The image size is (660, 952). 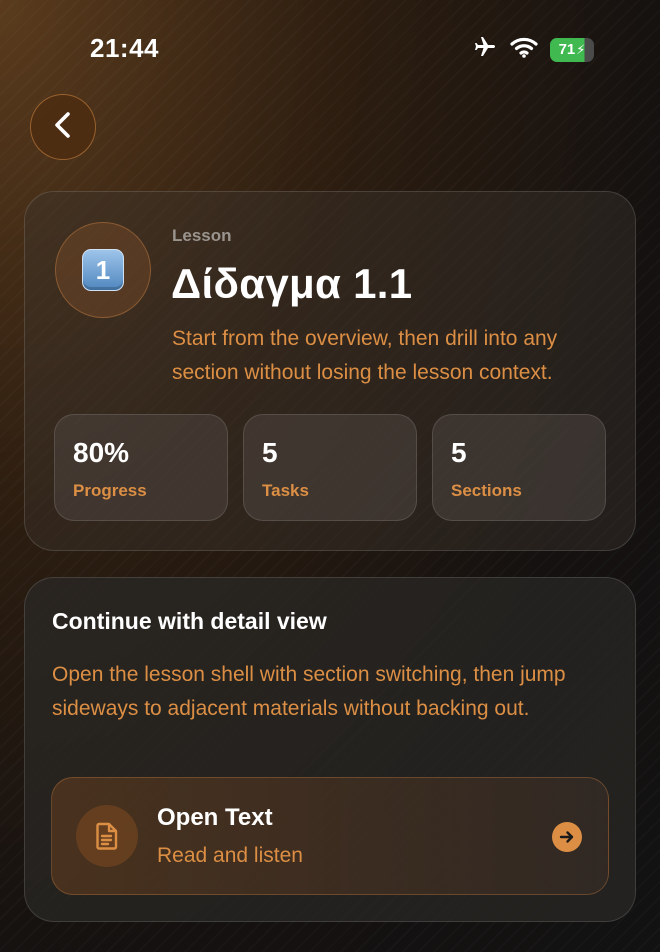 I want to click on keycap-one-icon: 1, so click(x=103, y=270).